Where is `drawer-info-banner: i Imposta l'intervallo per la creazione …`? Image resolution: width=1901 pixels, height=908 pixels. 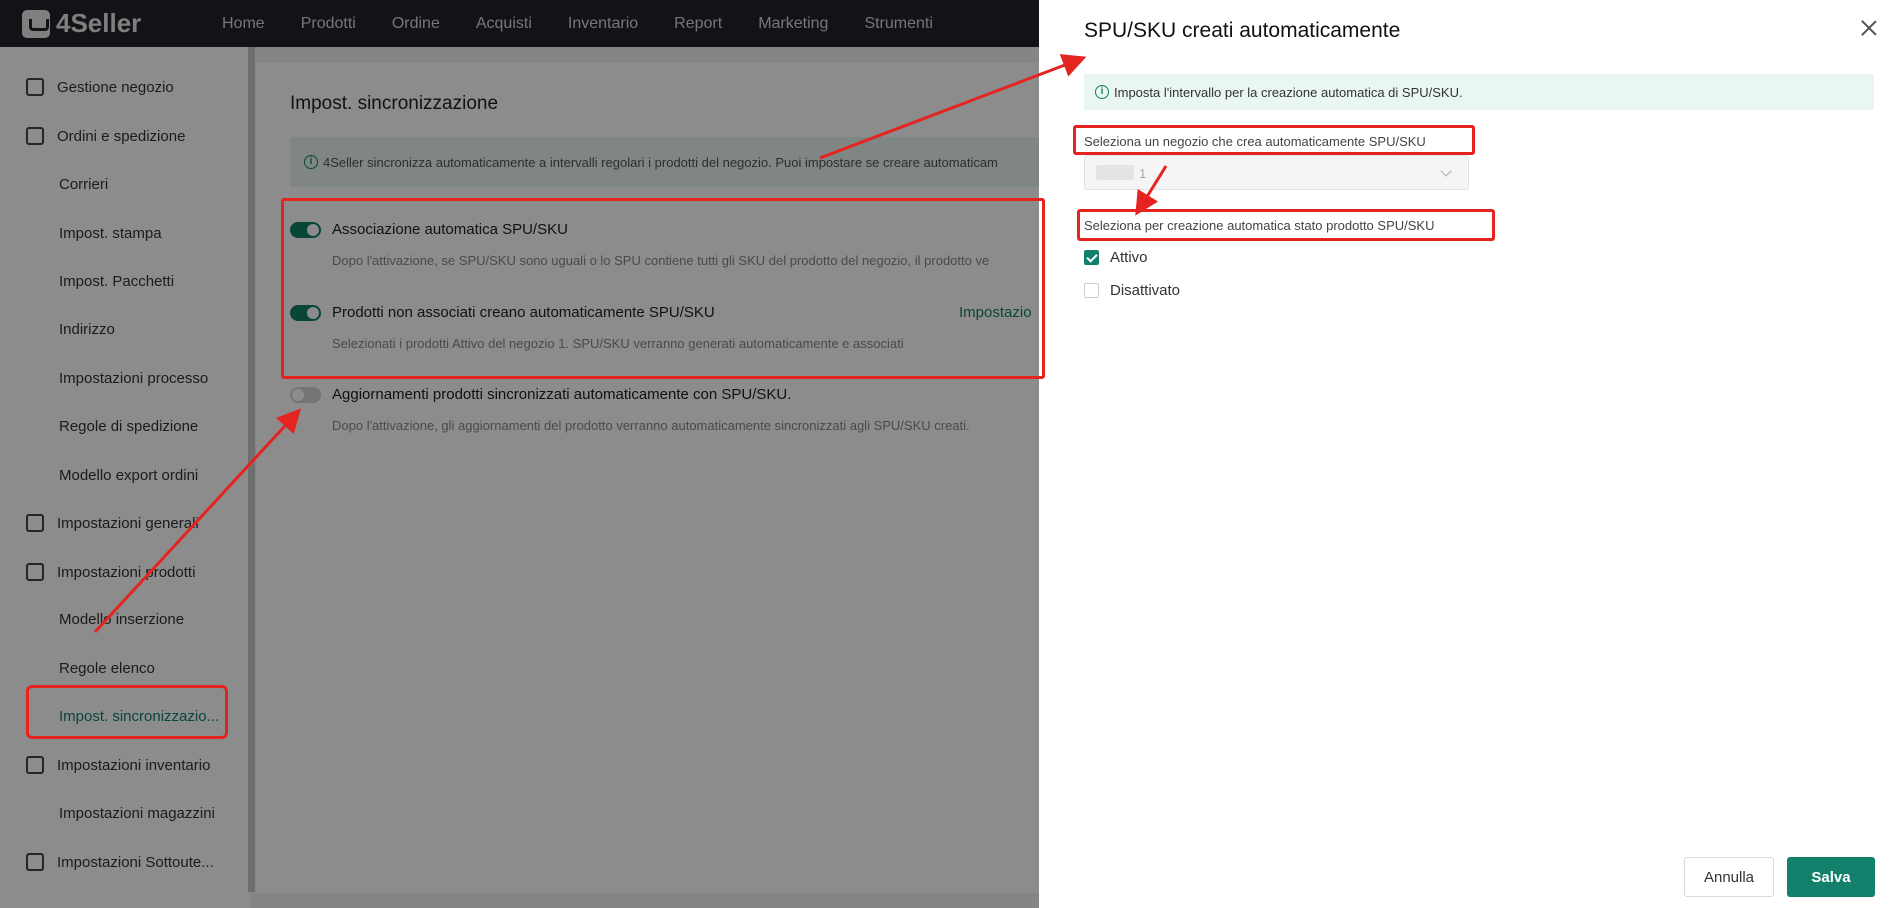
drawer-info-banner: i Imposta l'intervallo per la creazione … is located at coordinates (1479, 92).